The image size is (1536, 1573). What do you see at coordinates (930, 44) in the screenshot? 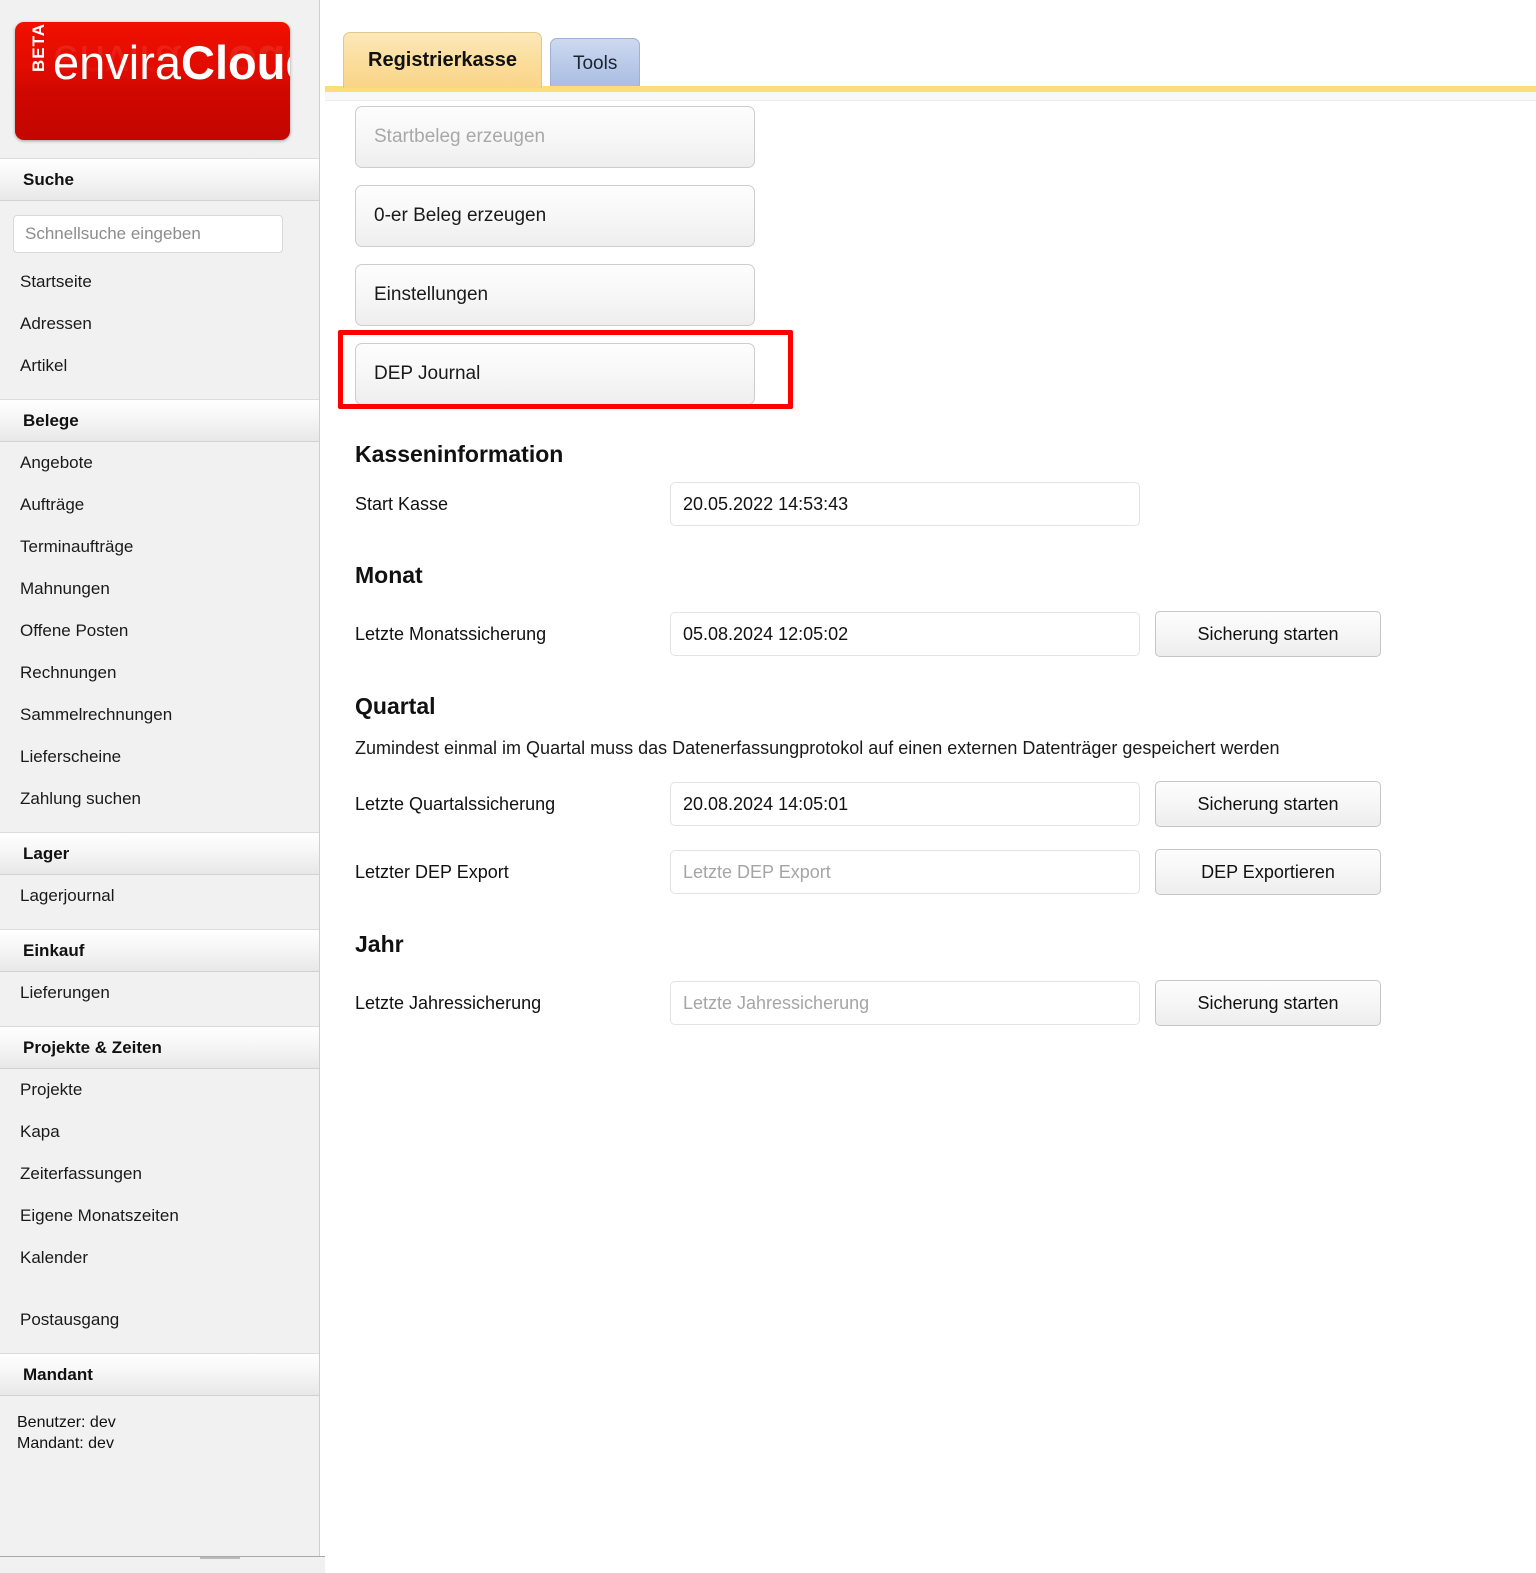
I see `tab-bar: Registrierkasse Tools` at bounding box center [930, 44].